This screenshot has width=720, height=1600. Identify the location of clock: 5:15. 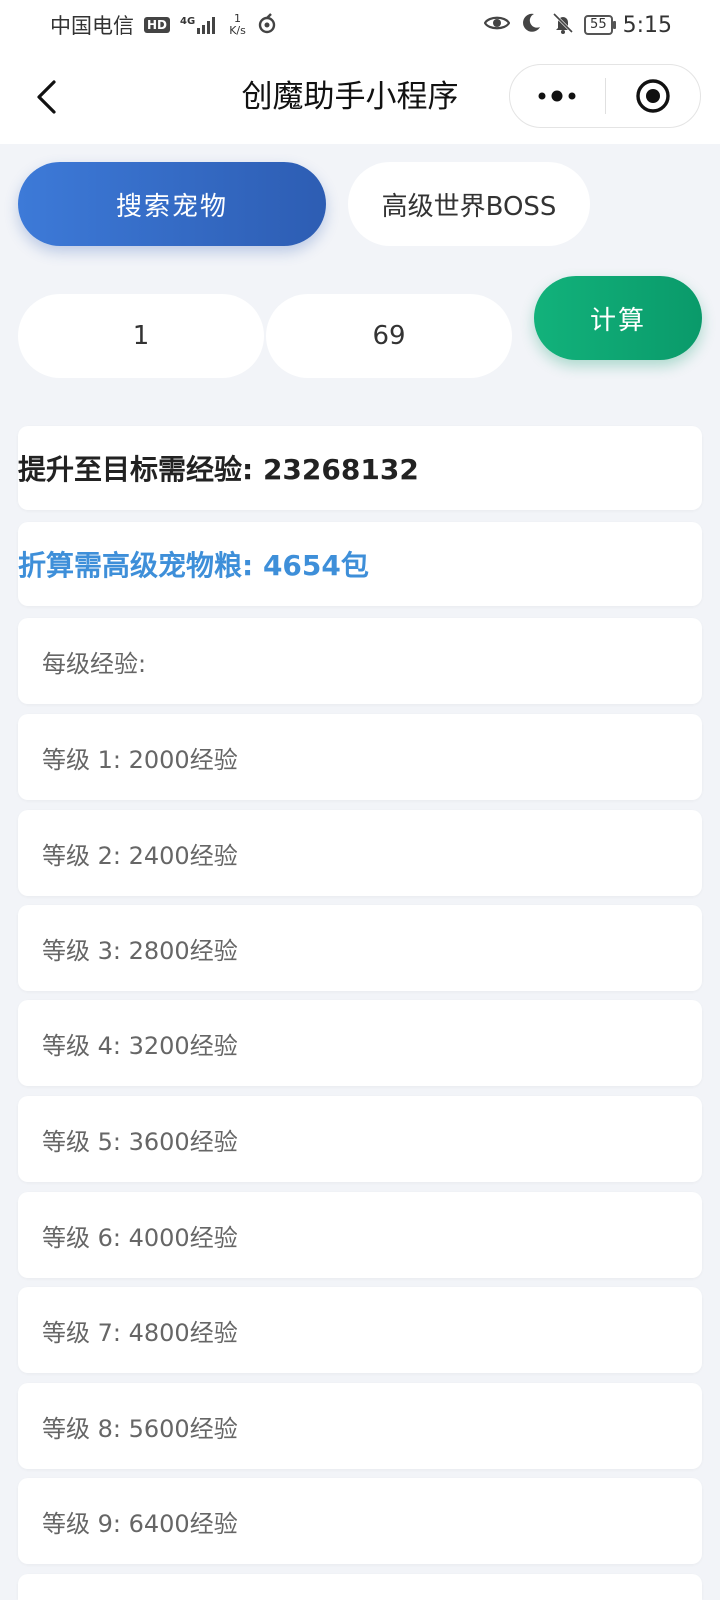
(647, 25).